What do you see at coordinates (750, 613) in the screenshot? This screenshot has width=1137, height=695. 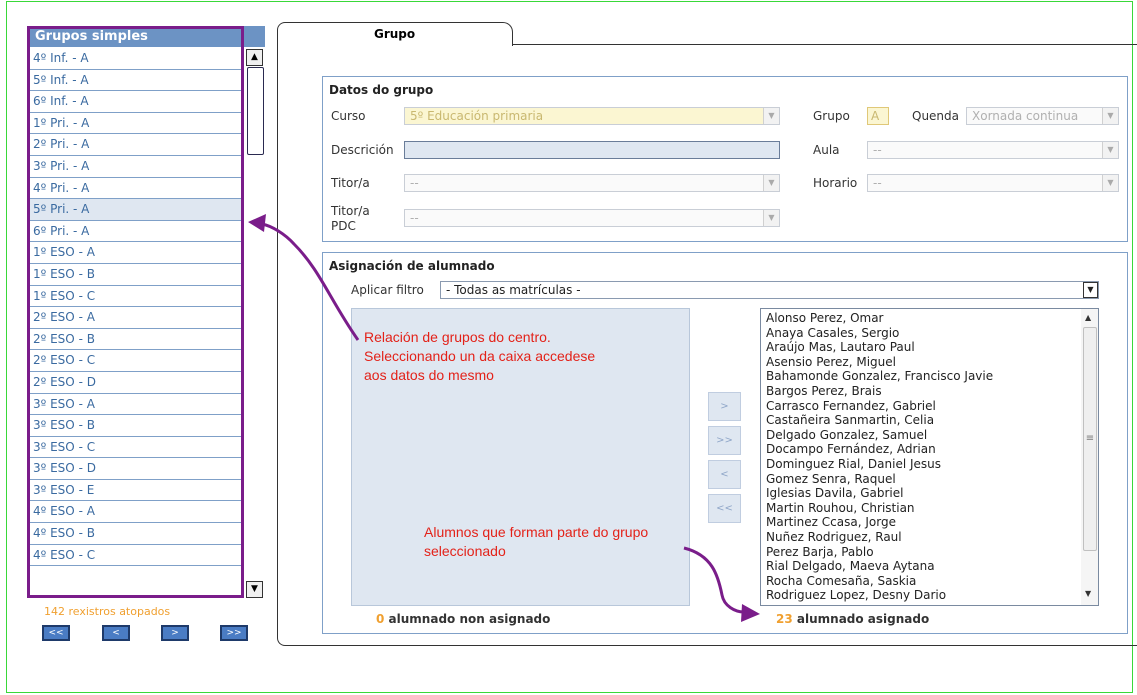 I see `students-arrow-head` at bounding box center [750, 613].